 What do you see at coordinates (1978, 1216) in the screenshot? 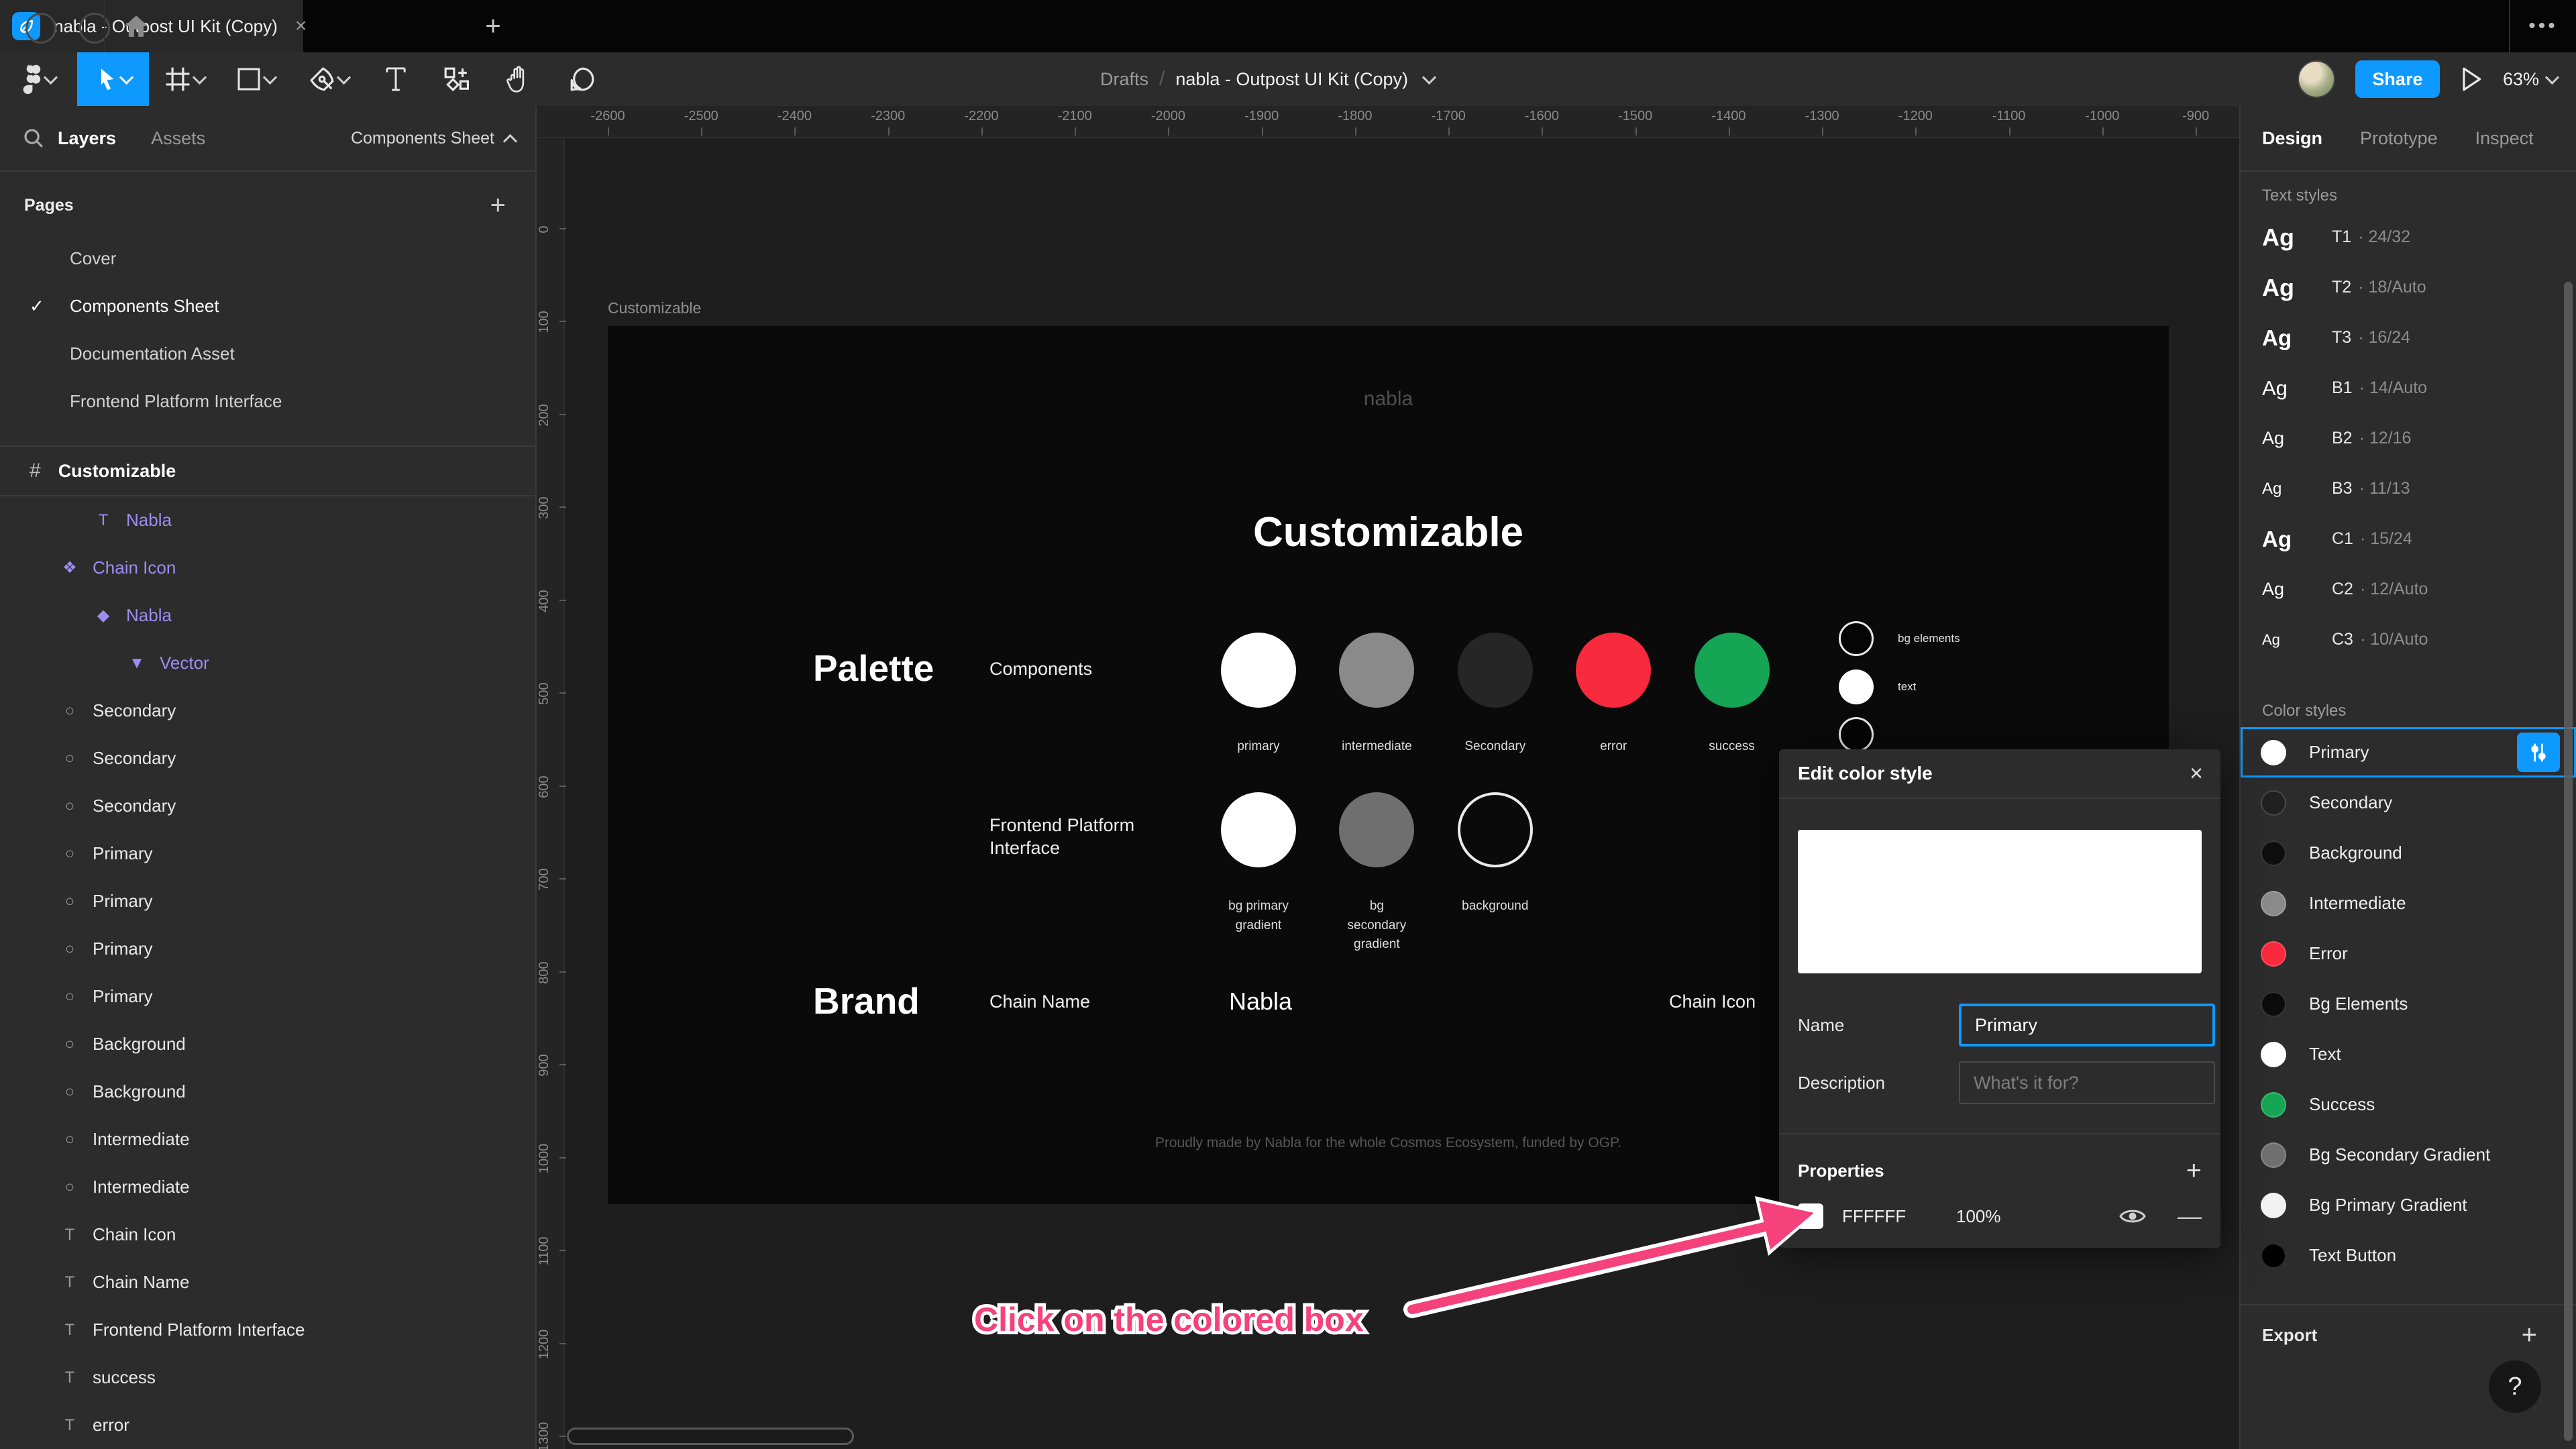
I see `opacity-value: 100%` at bounding box center [1978, 1216].